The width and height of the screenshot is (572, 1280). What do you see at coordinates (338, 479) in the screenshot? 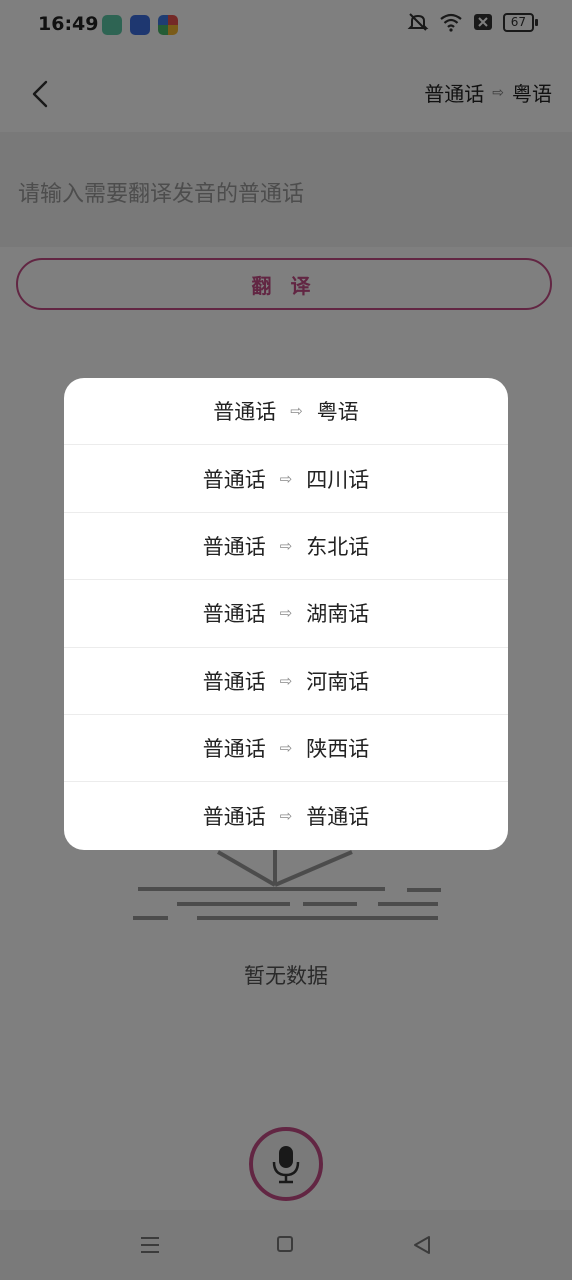
I see `option-to: 四川话` at bounding box center [338, 479].